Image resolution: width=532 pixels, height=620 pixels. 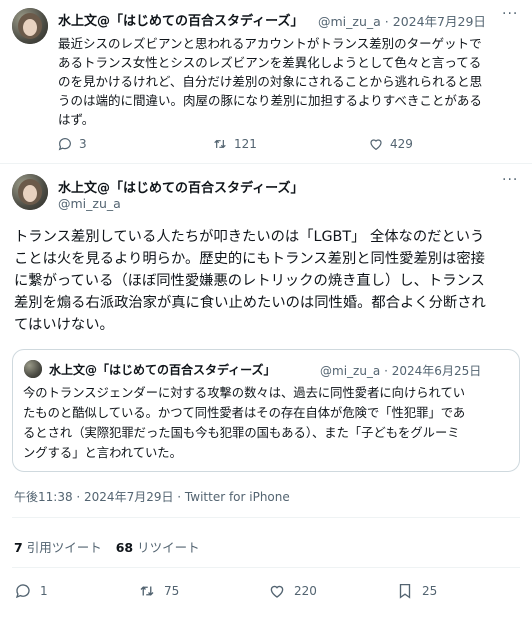 I want to click on quote-tweets-count: 7, so click(x=18, y=547).